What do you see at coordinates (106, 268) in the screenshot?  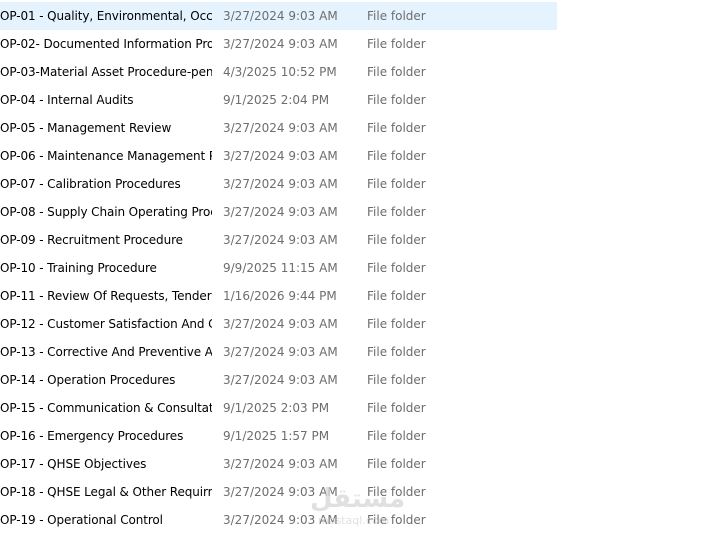 I see `file-name: OP-10 - Training Procedure` at bounding box center [106, 268].